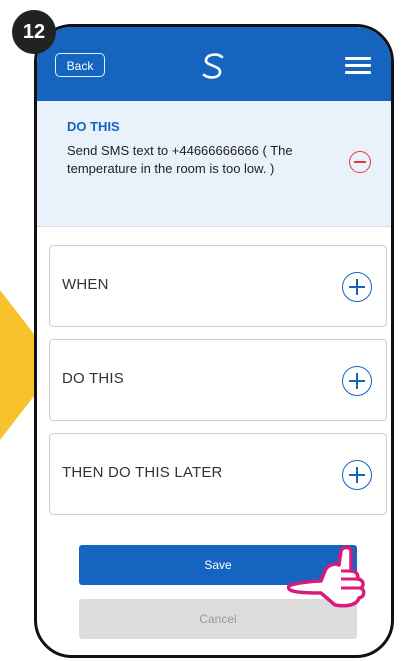 The height and width of the screenshot is (661, 414). Describe the element at coordinates (85, 284) in the screenshot. I see `when-label: WHEN` at that location.